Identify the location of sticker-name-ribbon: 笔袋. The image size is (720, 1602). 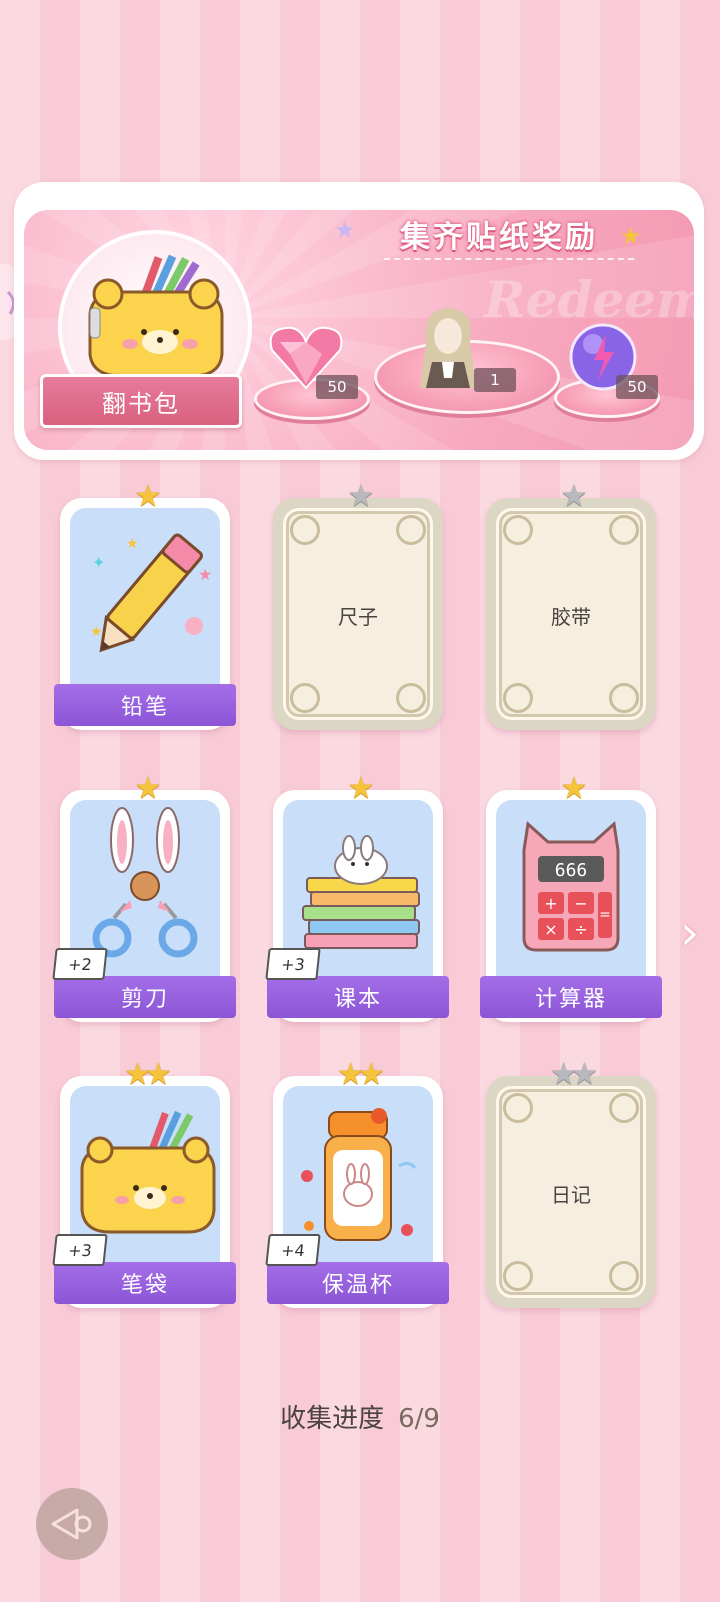
(145, 1283).